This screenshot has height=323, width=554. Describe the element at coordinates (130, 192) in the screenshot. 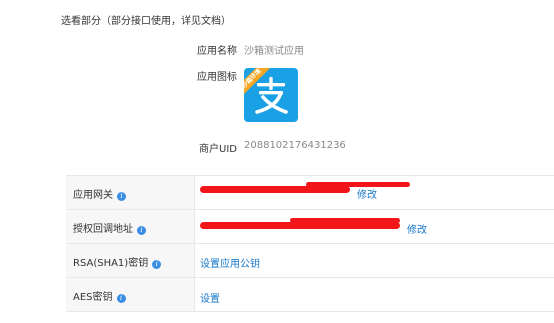

I see `settings-label-cell: 应用网关 i` at that location.